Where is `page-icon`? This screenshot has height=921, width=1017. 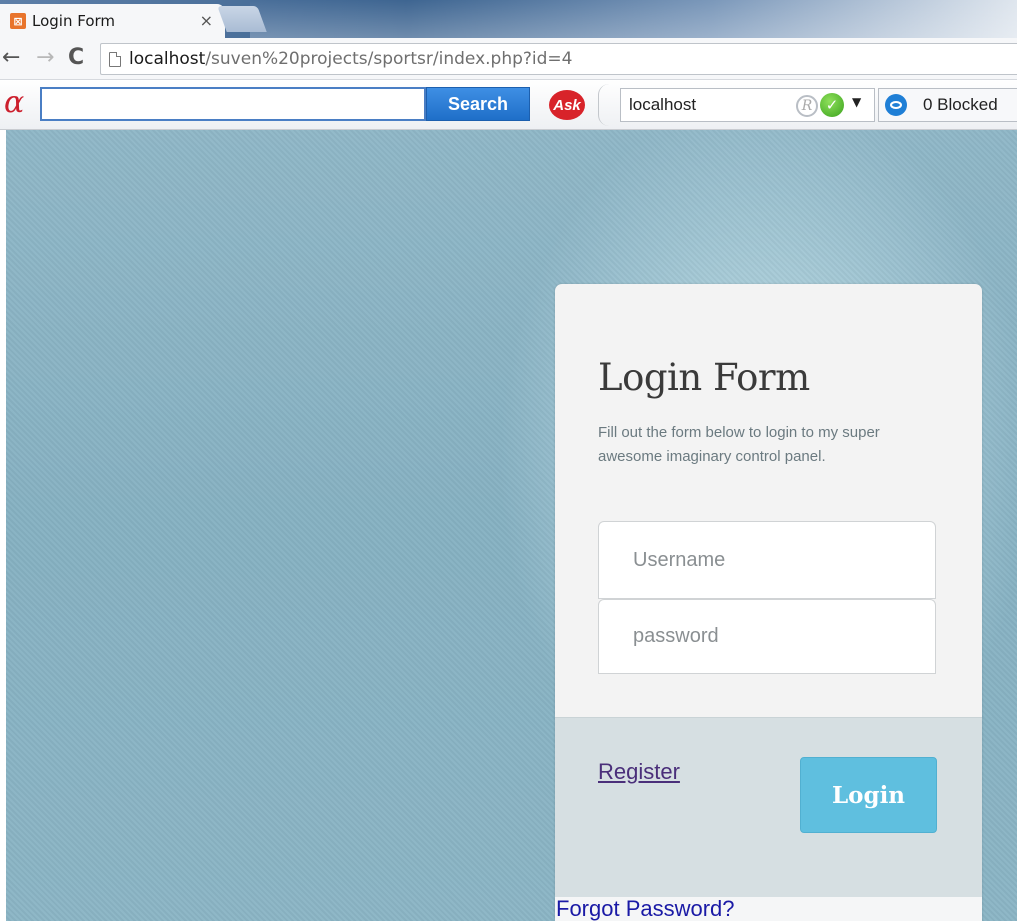
page-icon is located at coordinates (115, 59).